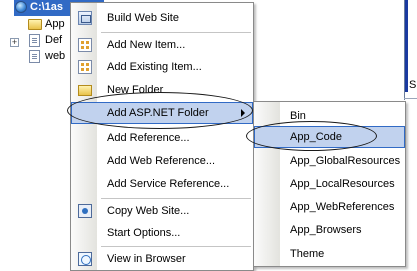 This screenshot has height=271, width=417. What do you see at coordinates (34, 56) in the screenshot?
I see `config-file-icon` at bounding box center [34, 56].